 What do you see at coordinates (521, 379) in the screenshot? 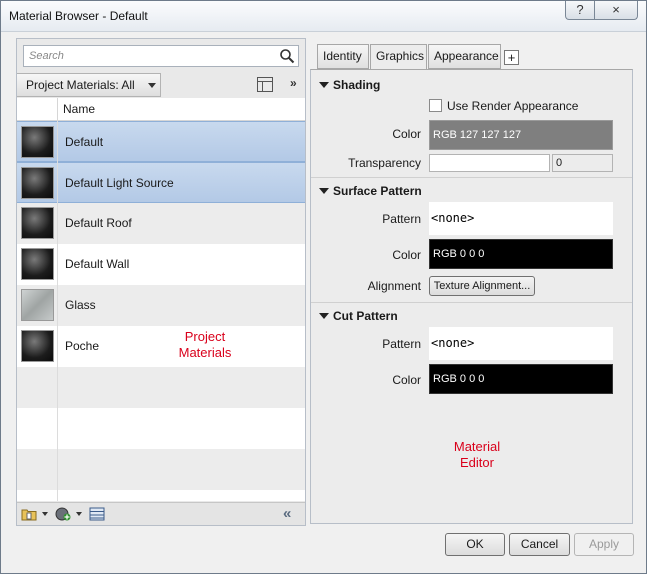
I see `cut-color-swatch: RGB 0 0 0` at bounding box center [521, 379].